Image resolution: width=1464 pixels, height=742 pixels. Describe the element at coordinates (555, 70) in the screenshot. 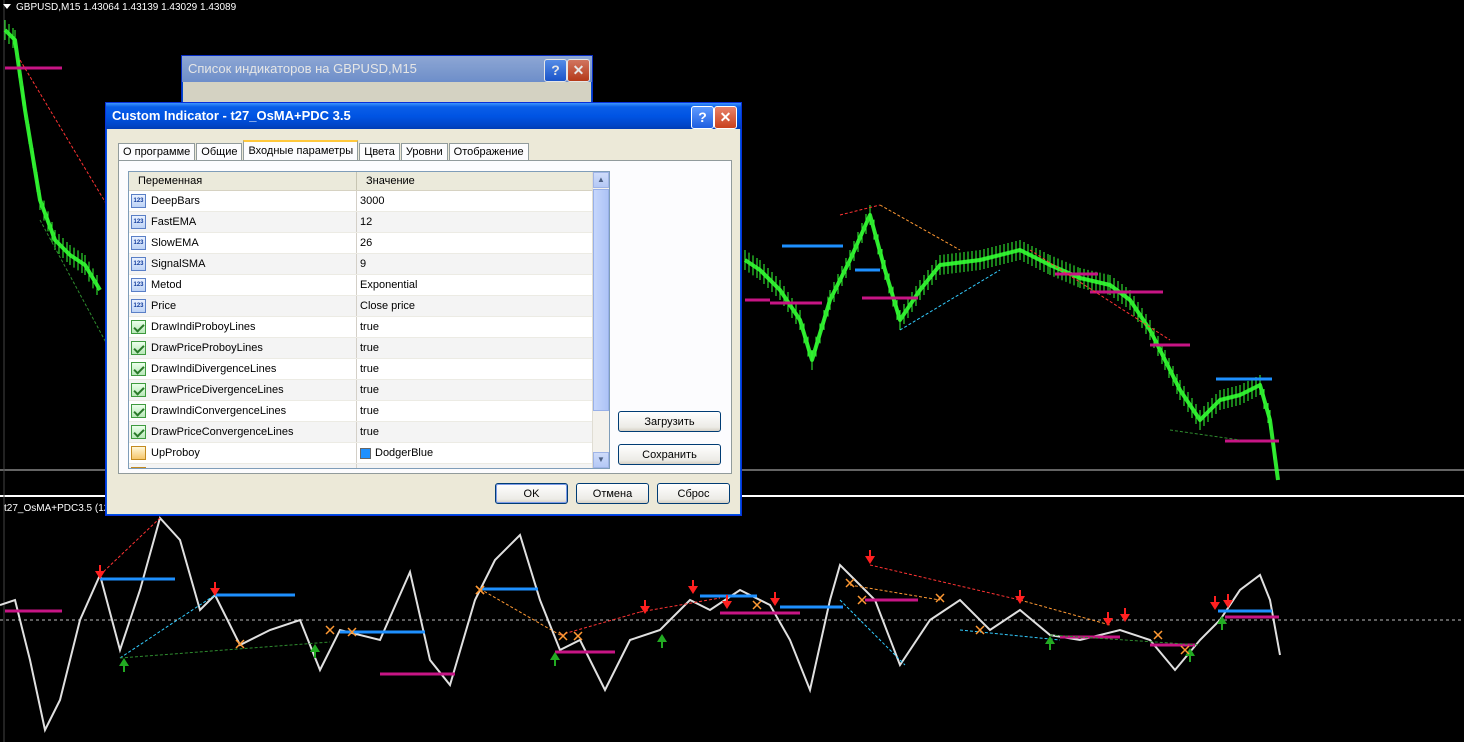

I see `indicator-list-help-button: ?` at that location.